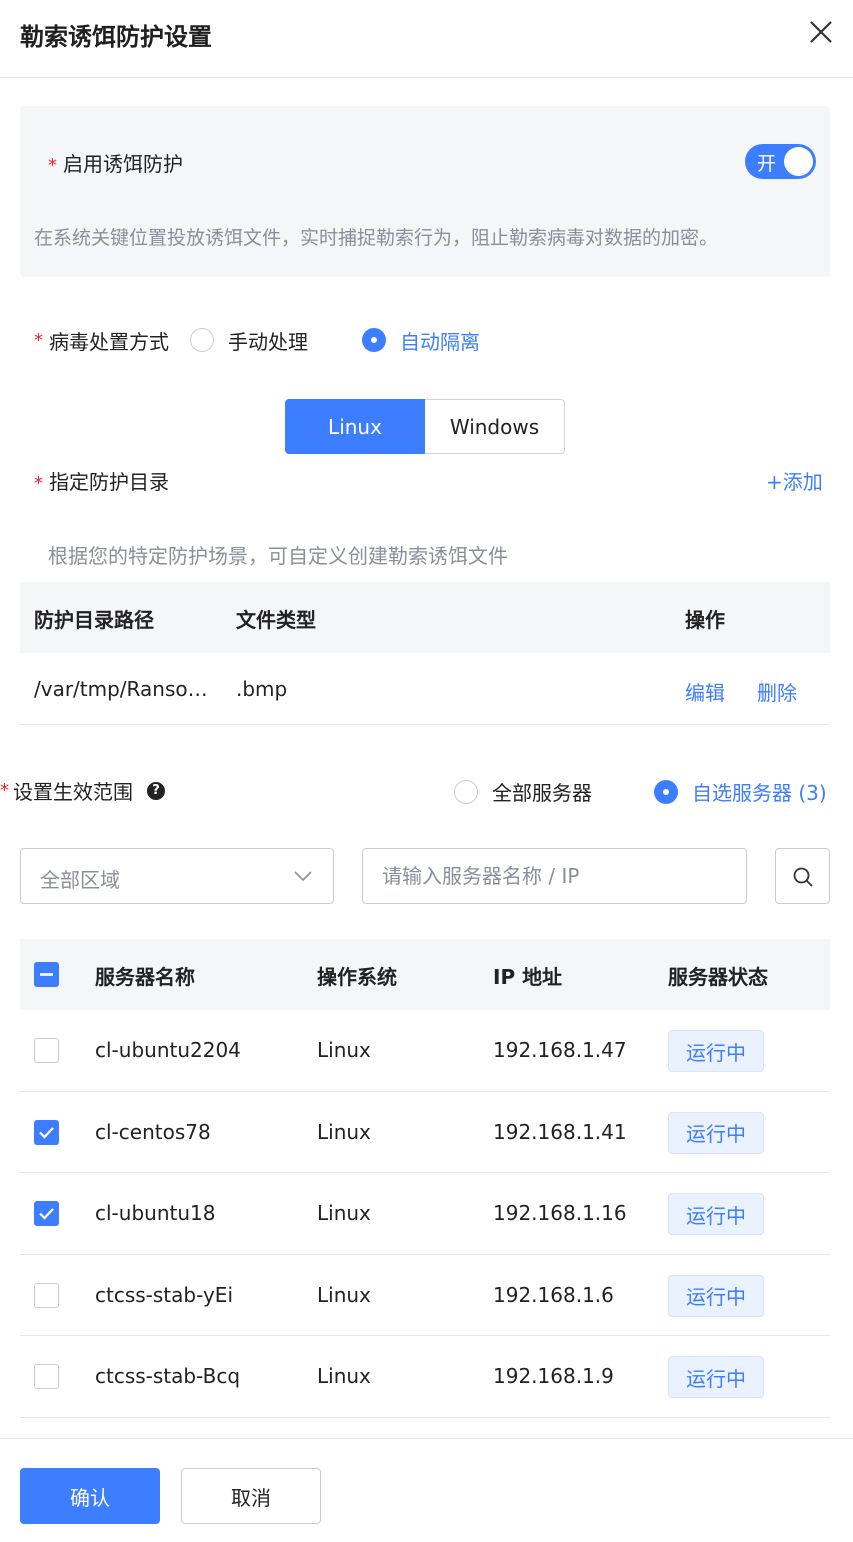 The image size is (853, 1542). What do you see at coordinates (155, 1213) in the screenshot?
I see `server-name: cl-ubuntu18` at bounding box center [155, 1213].